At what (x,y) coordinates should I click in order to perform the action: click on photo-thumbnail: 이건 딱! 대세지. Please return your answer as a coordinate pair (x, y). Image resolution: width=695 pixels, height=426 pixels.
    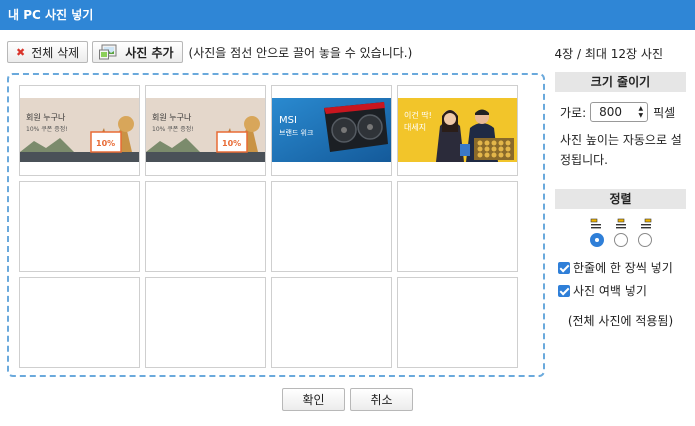
    Looking at the image, I should click on (457, 130).